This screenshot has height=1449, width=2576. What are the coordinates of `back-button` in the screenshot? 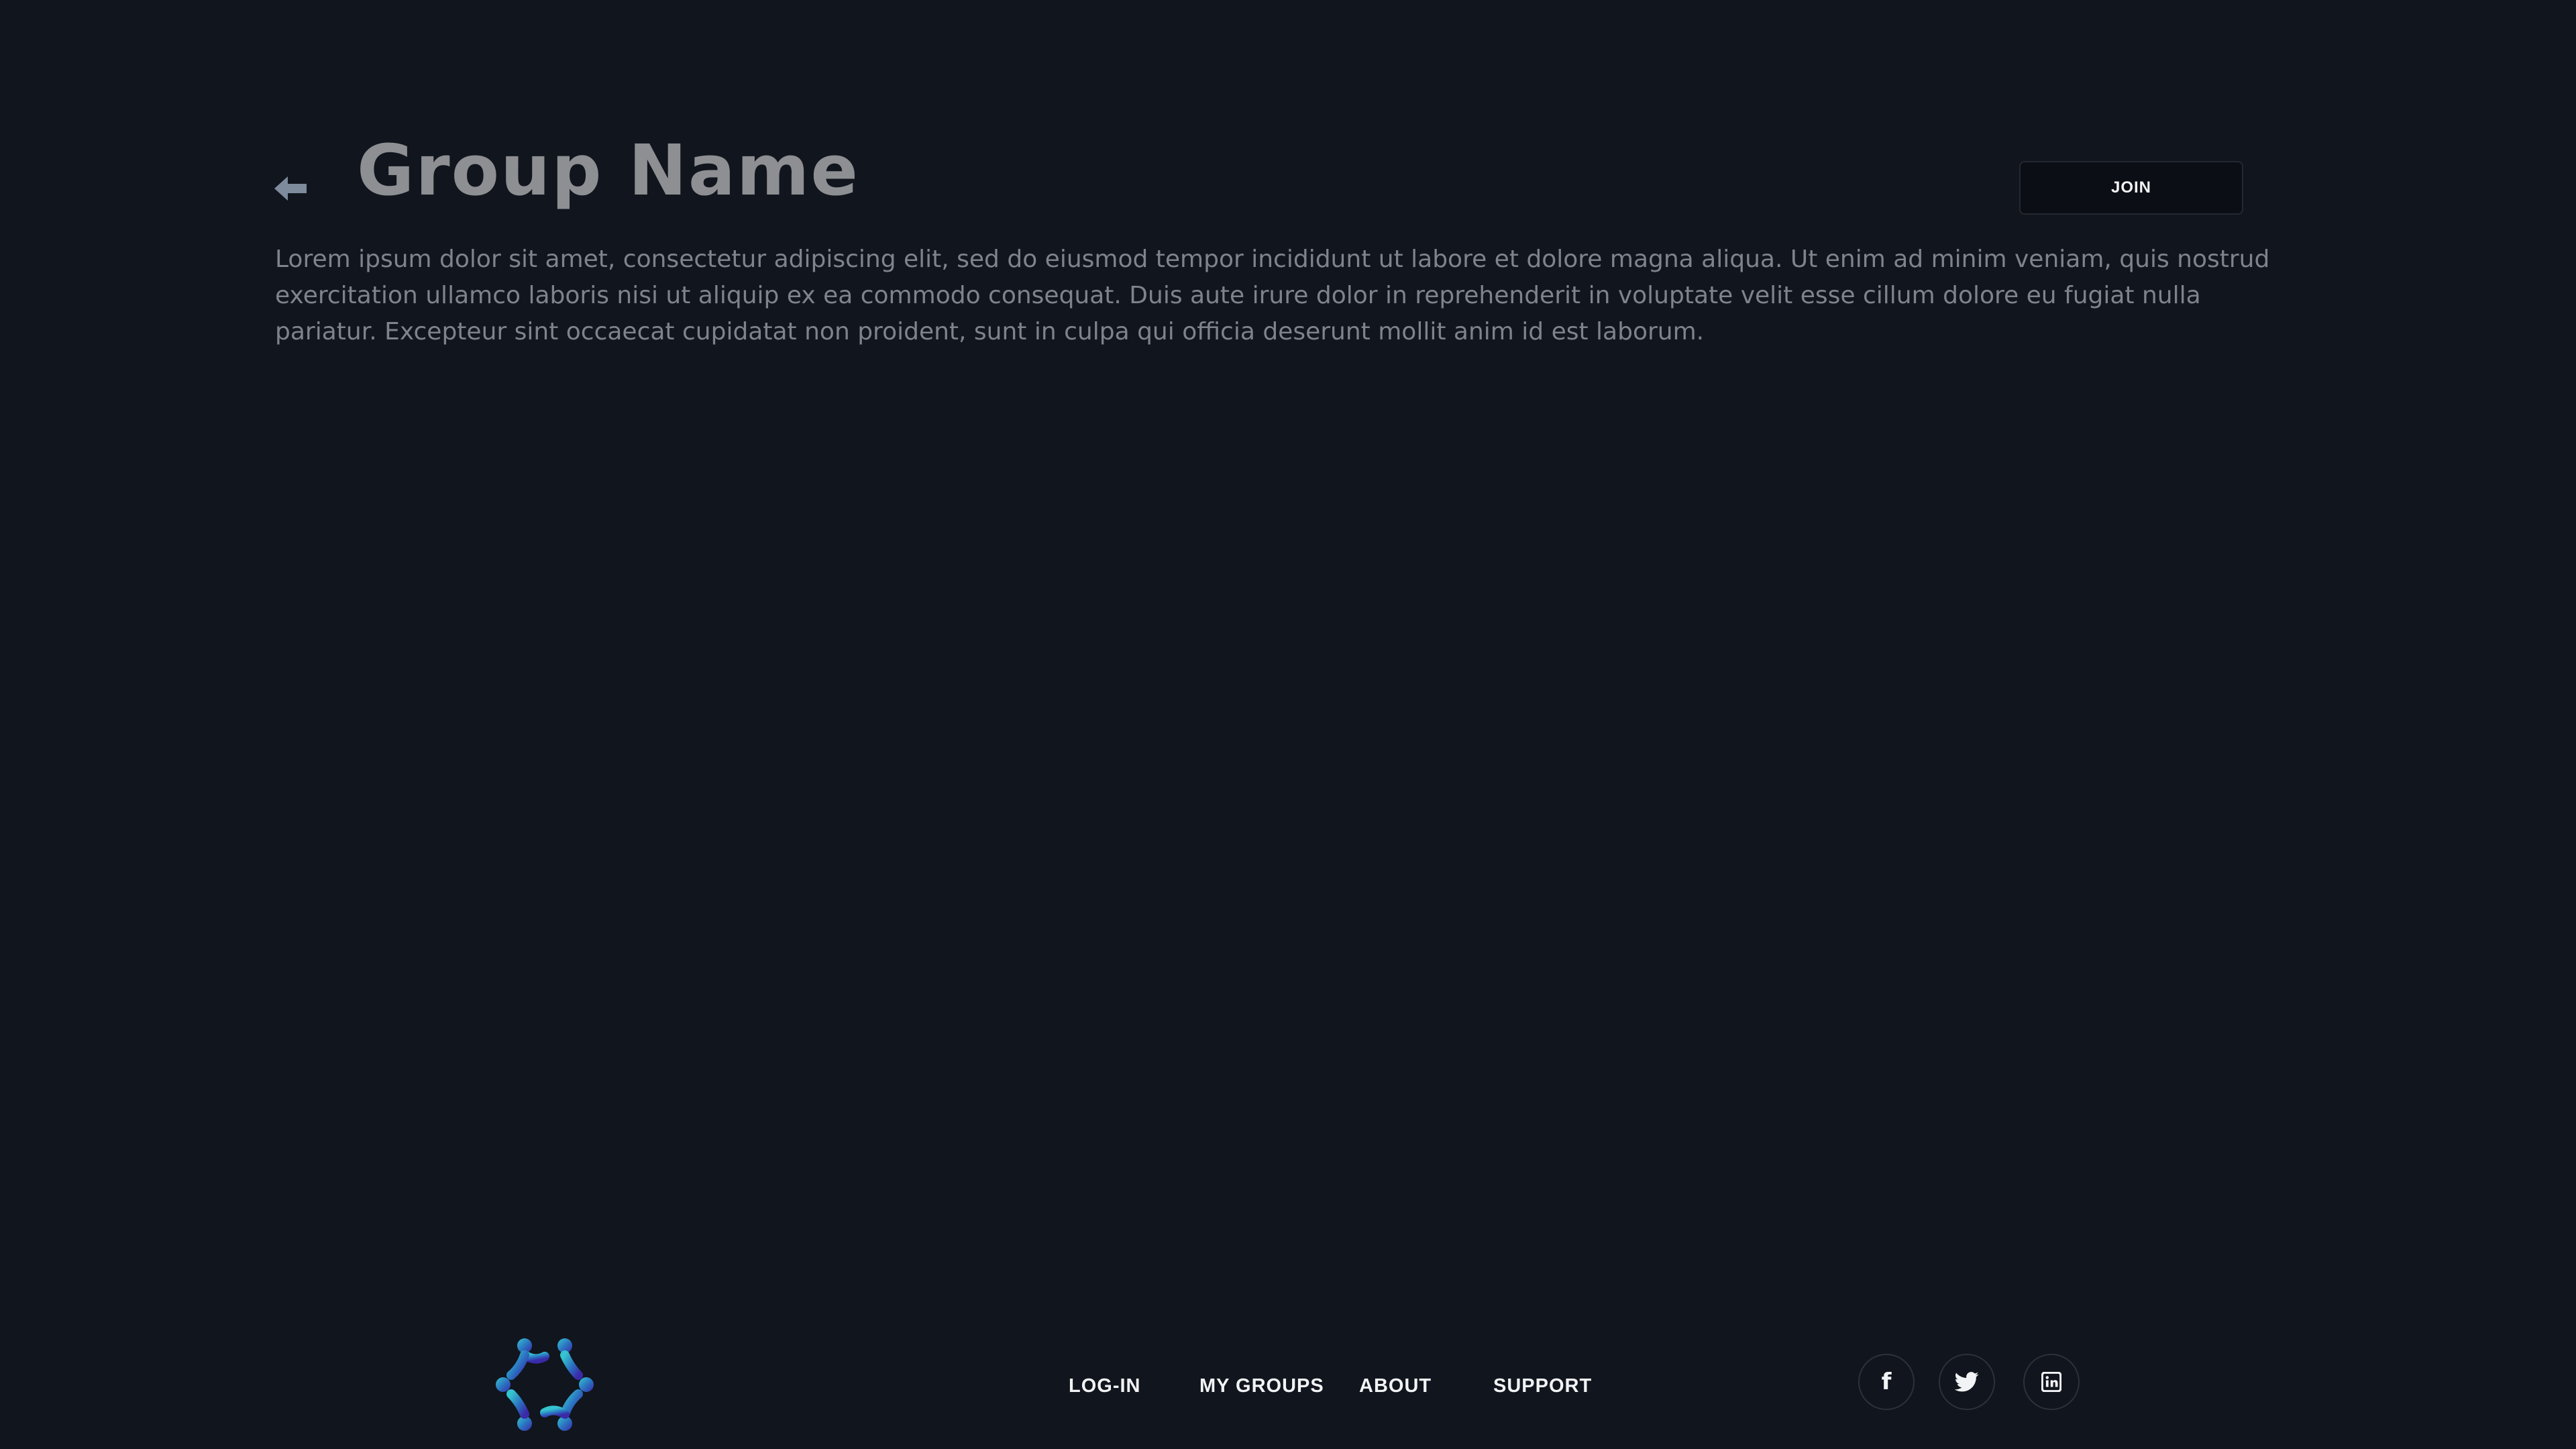 It's located at (290, 188).